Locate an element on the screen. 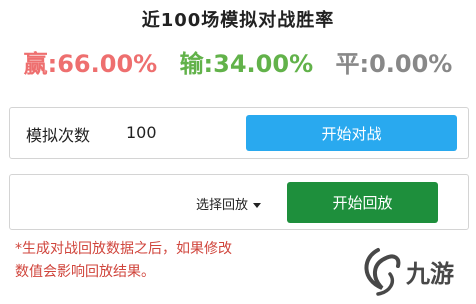 The height and width of the screenshot is (304, 476). lose-rate: 输:34.00% is located at coordinates (246, 64).